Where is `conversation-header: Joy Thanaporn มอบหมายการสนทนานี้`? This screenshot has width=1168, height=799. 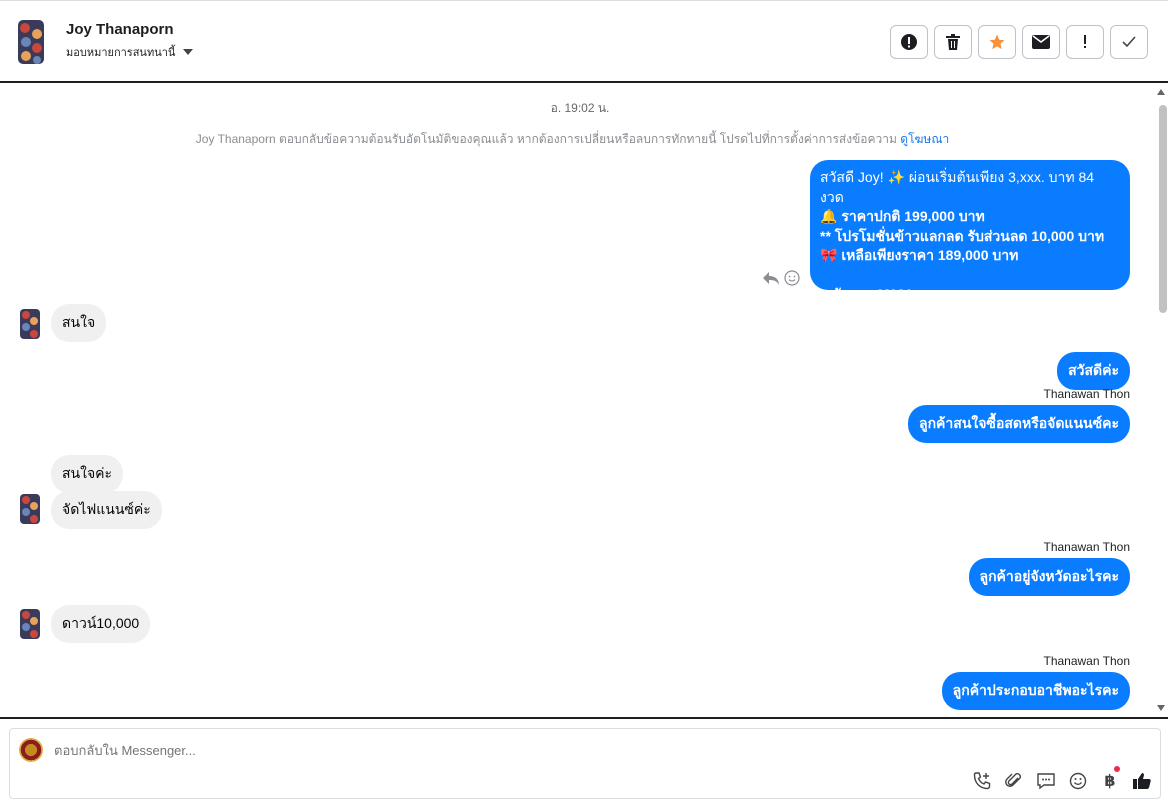
conversation-header: Joy Thanaporn มอบหมายการสนทนานี้ is located at coordinates (584, 41).